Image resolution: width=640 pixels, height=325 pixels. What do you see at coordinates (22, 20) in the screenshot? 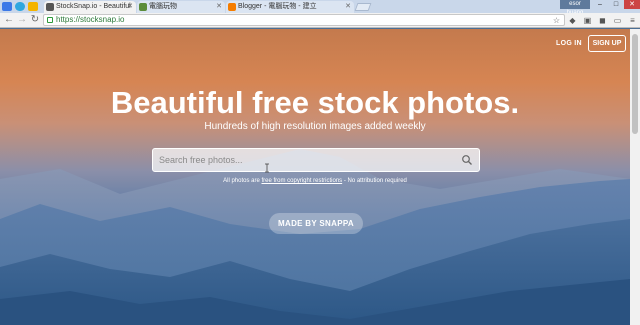
I see `forward-icon: →` at bounding box center [22, 20].